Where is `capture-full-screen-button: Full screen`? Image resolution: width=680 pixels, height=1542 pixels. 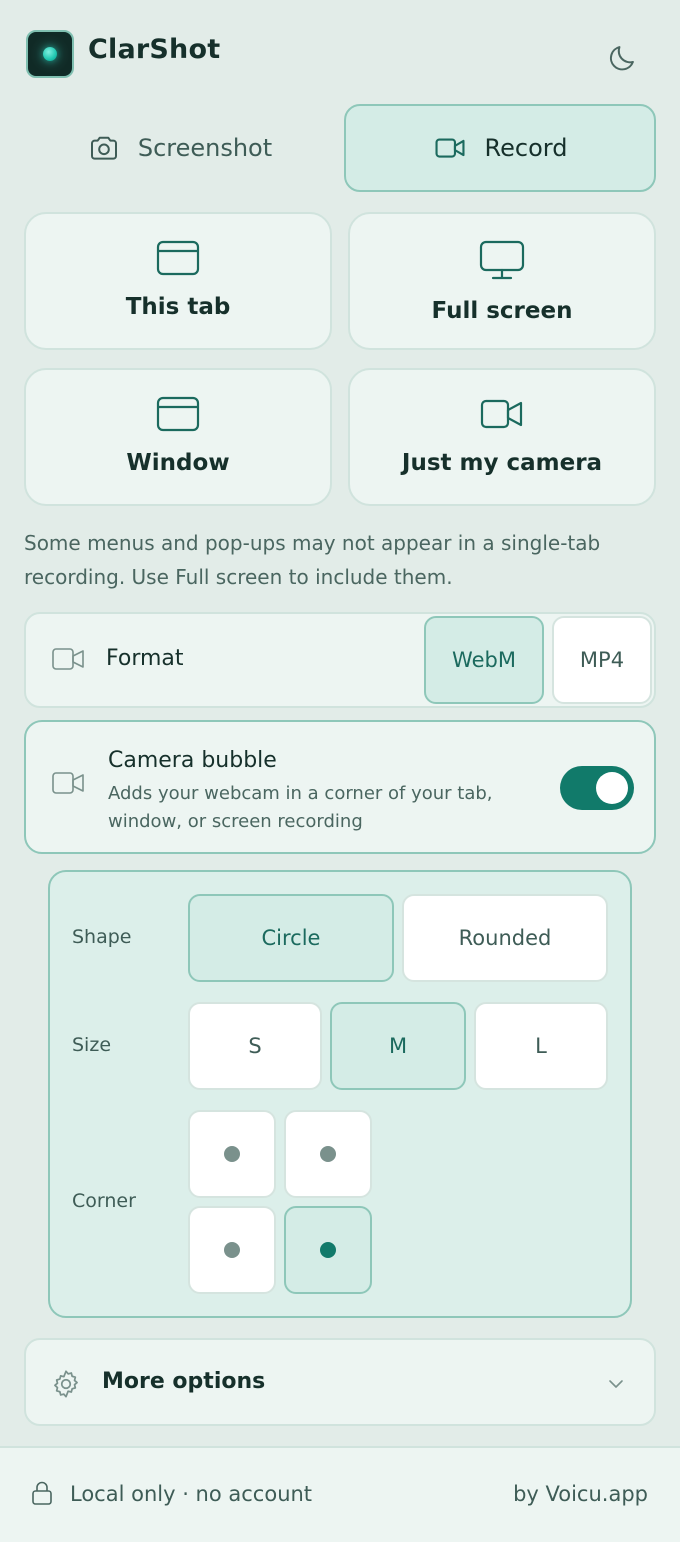 capture-full-screen-button: Full screen is located at coordinates (502, 281).